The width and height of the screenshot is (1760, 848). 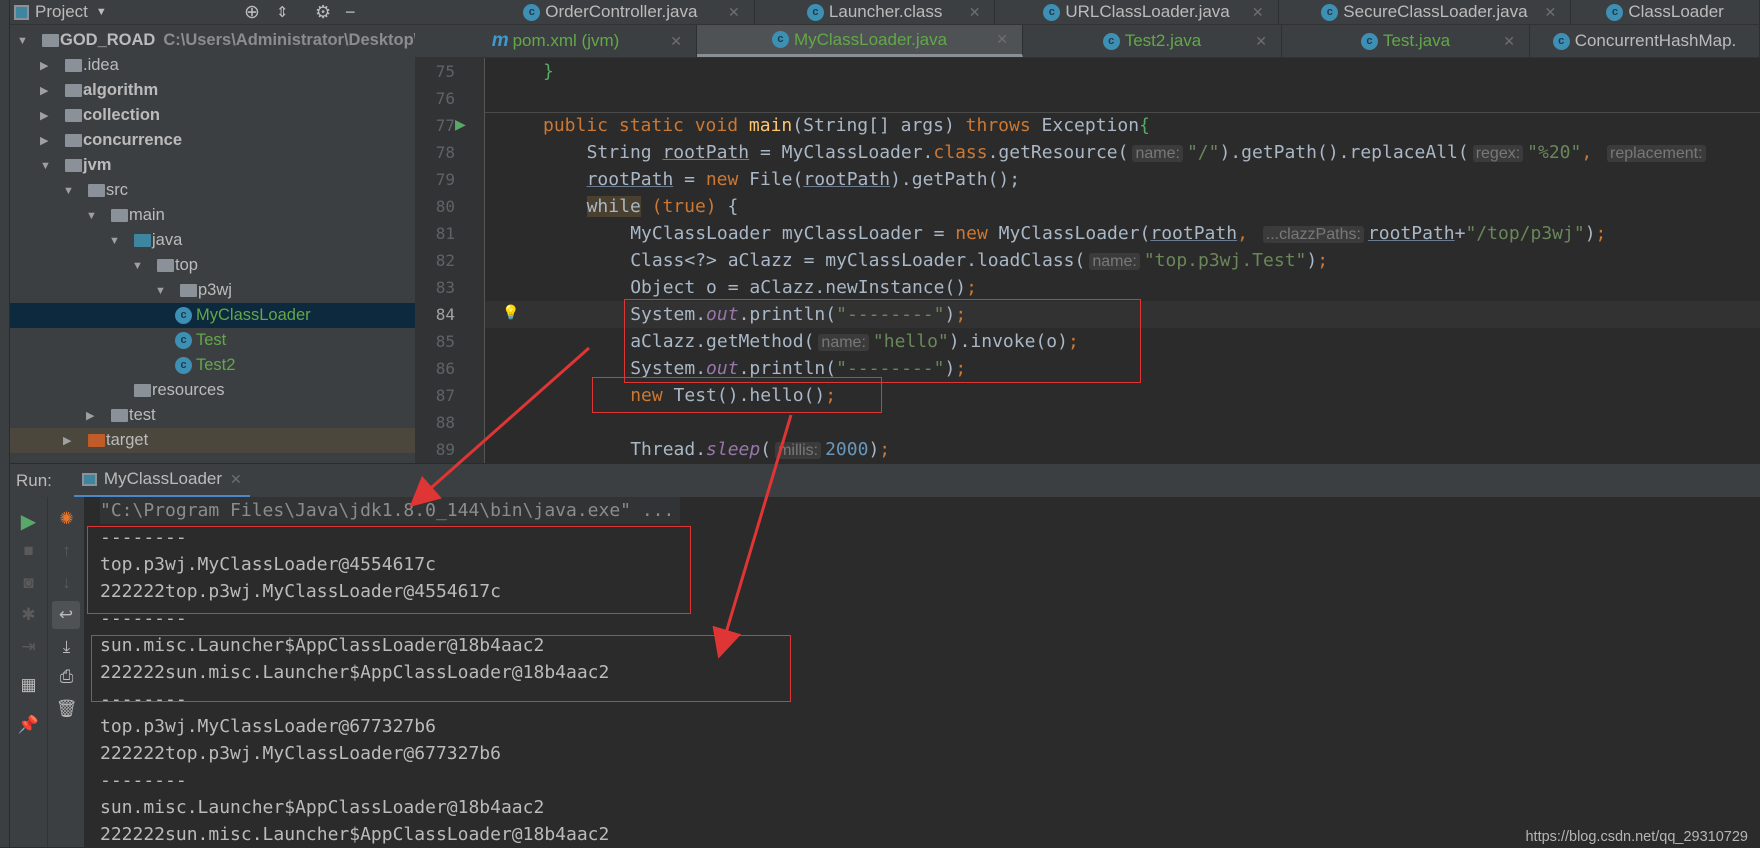 What do you see at coordinates (1636, 837) in the screenshot?
I see `watermark: https://blog.csdn.net/qq_29310729` at bounding box center [1636, 837].